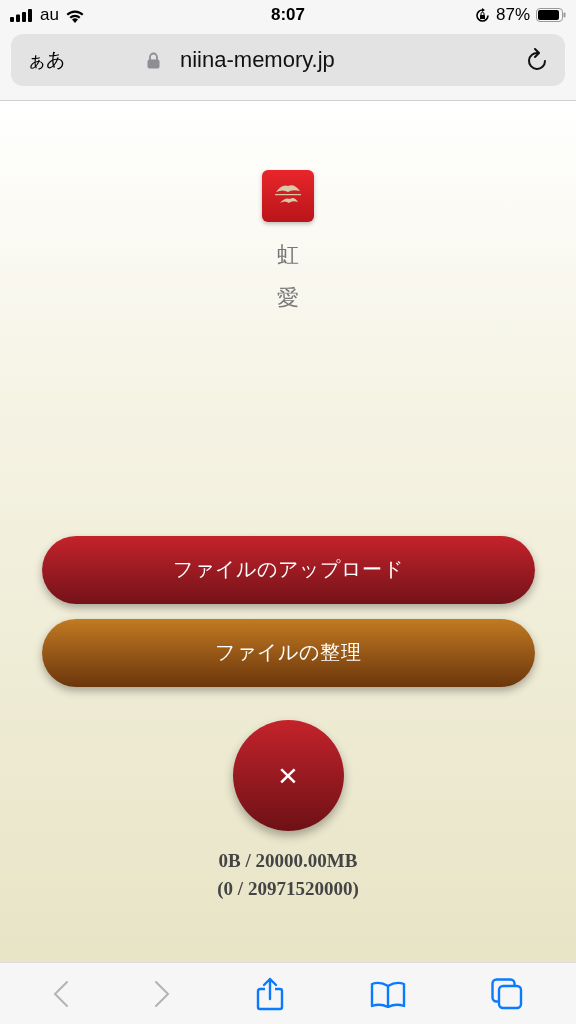 This screenshot has width=576, height=1024. I want to click on address-bar: ぁあ niina-memory.jp, so click(288, 60).